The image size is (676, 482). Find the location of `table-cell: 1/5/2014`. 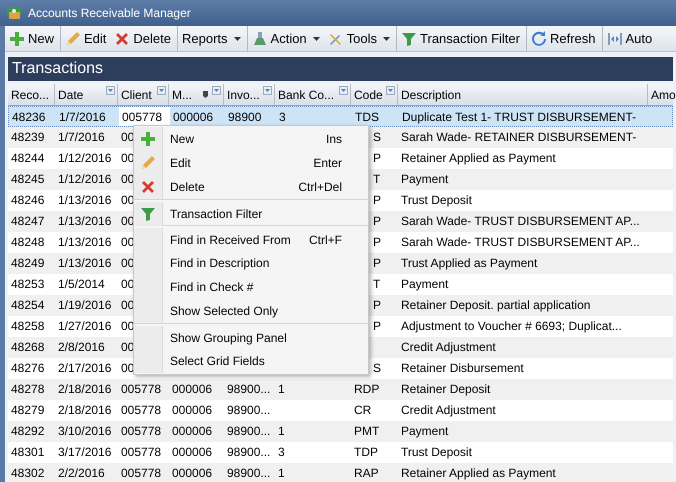

table-cell: 1/5/2014 is located at coordinates (81, 284).